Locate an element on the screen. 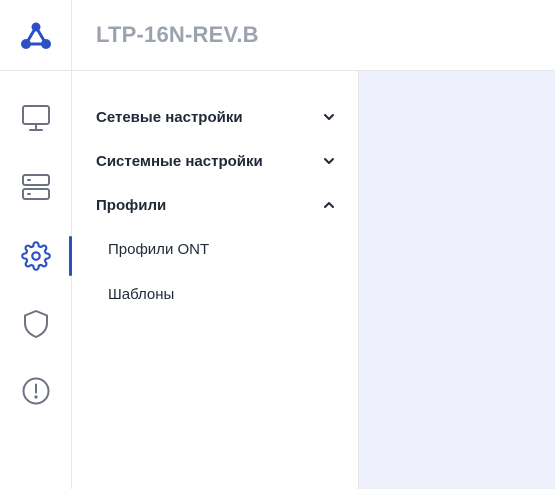 Image resolution: width=555 pixels, height=489 pixels. network-nodes-icon is located at coordinates (35, 35).